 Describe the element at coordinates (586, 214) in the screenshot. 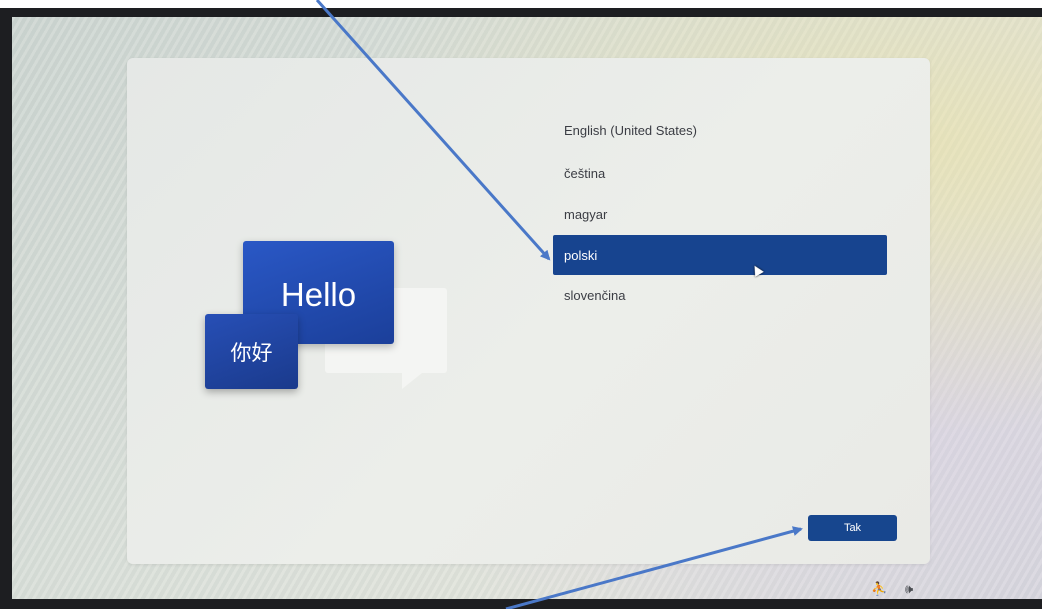

I see `language-option-label: magyar` at that location.